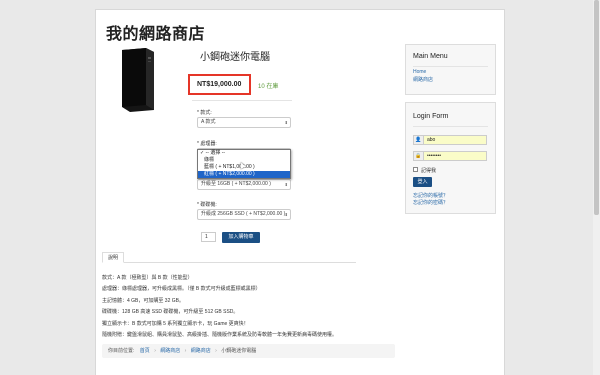 The image size is (600, 375). I want to click on quantity-input: 1, so click(208, 237).